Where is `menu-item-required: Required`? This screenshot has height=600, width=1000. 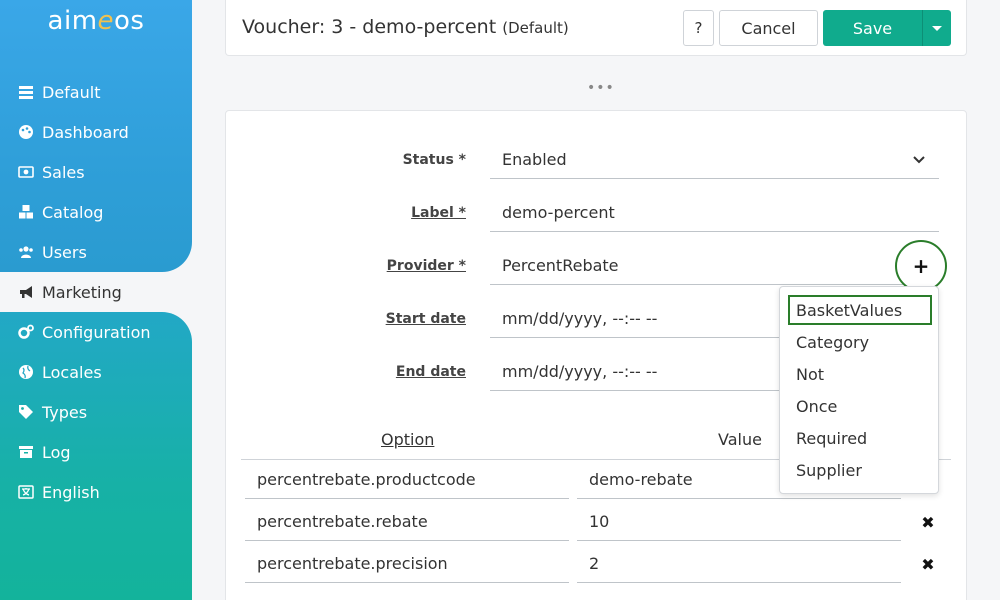 menu-item-required: Required is located at coordinates (860, 438).